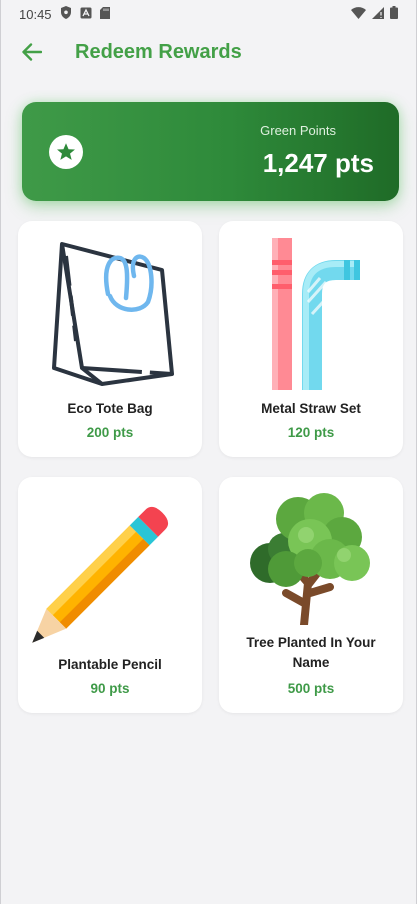  I want to click on arrow-left-icon, so click(32, 54).